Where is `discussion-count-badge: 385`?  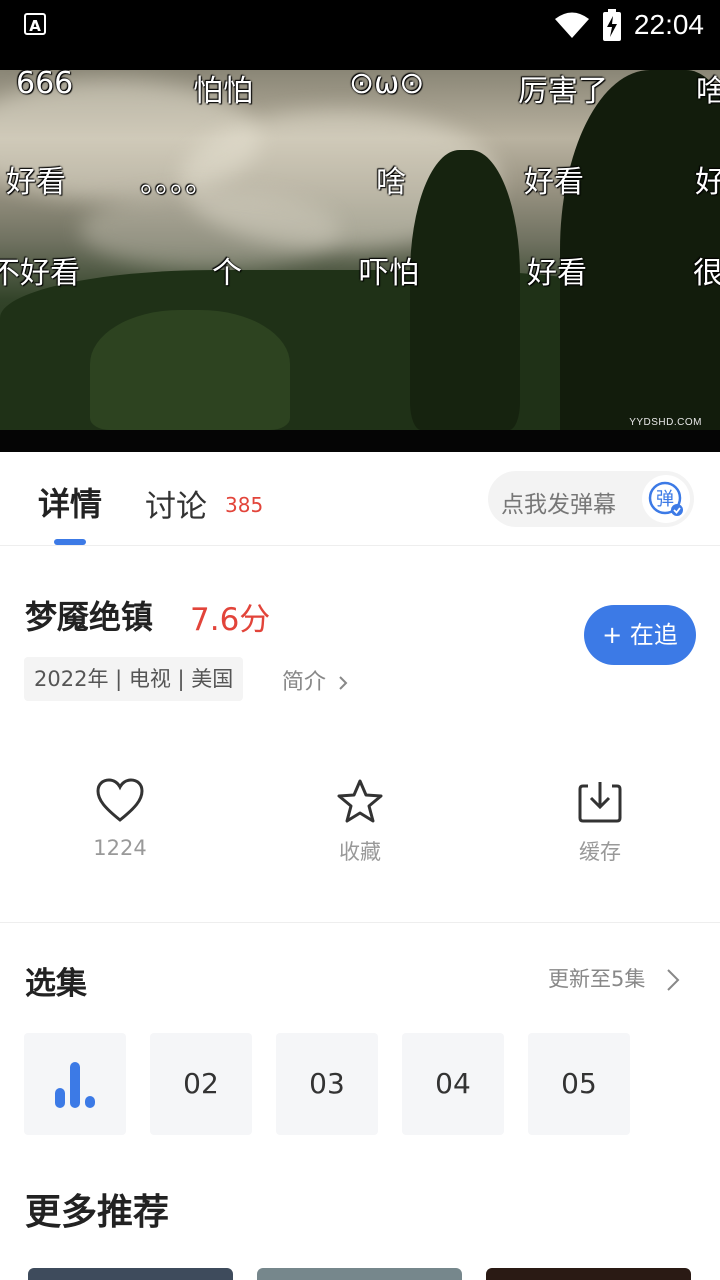
discussion-count-badge: 385 is located at coordinates (244, 505).